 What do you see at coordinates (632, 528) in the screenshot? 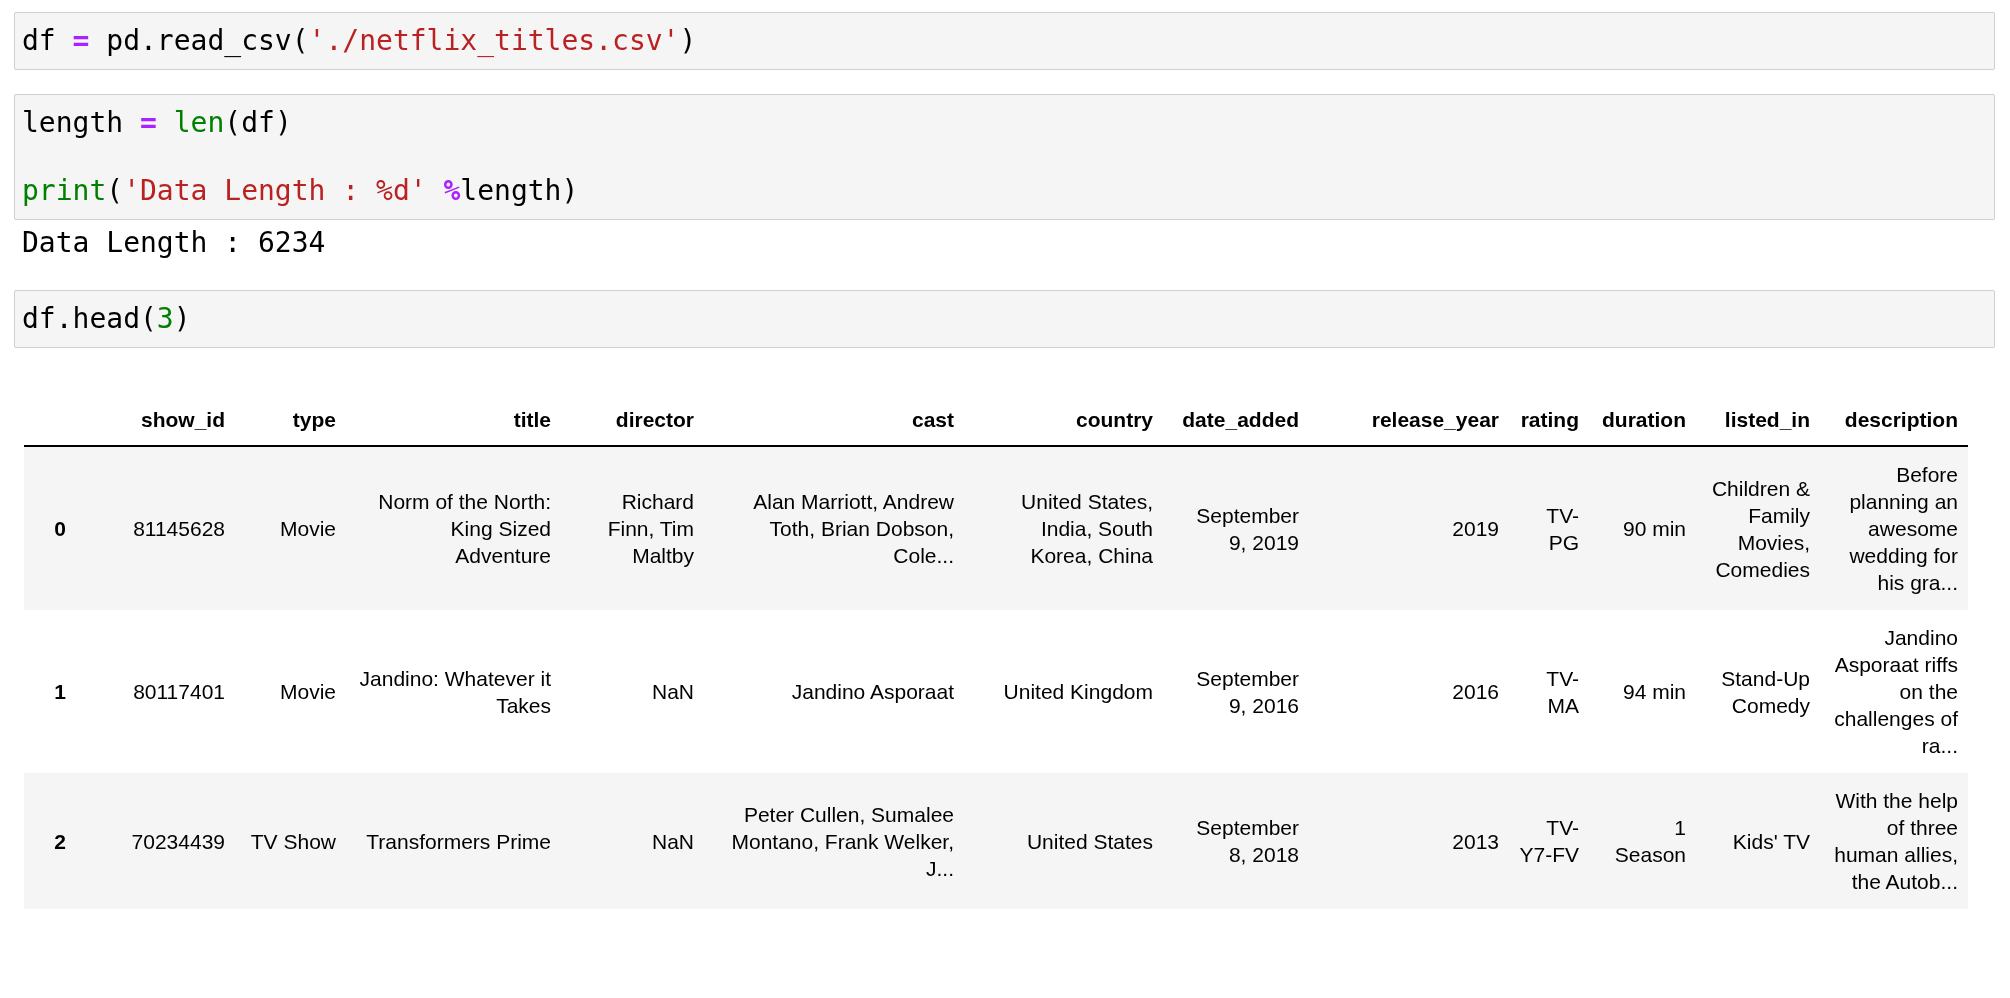
I see `table-cell: Richard Finn, Tim Maltby` at bounding box center [632, 528].